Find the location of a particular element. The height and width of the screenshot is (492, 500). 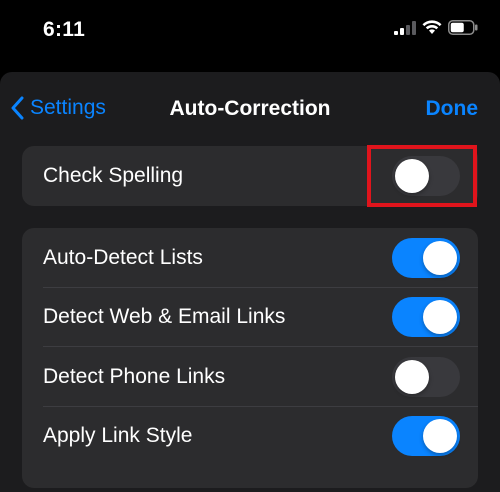

battery-icon is located at coordinates (463, 27).